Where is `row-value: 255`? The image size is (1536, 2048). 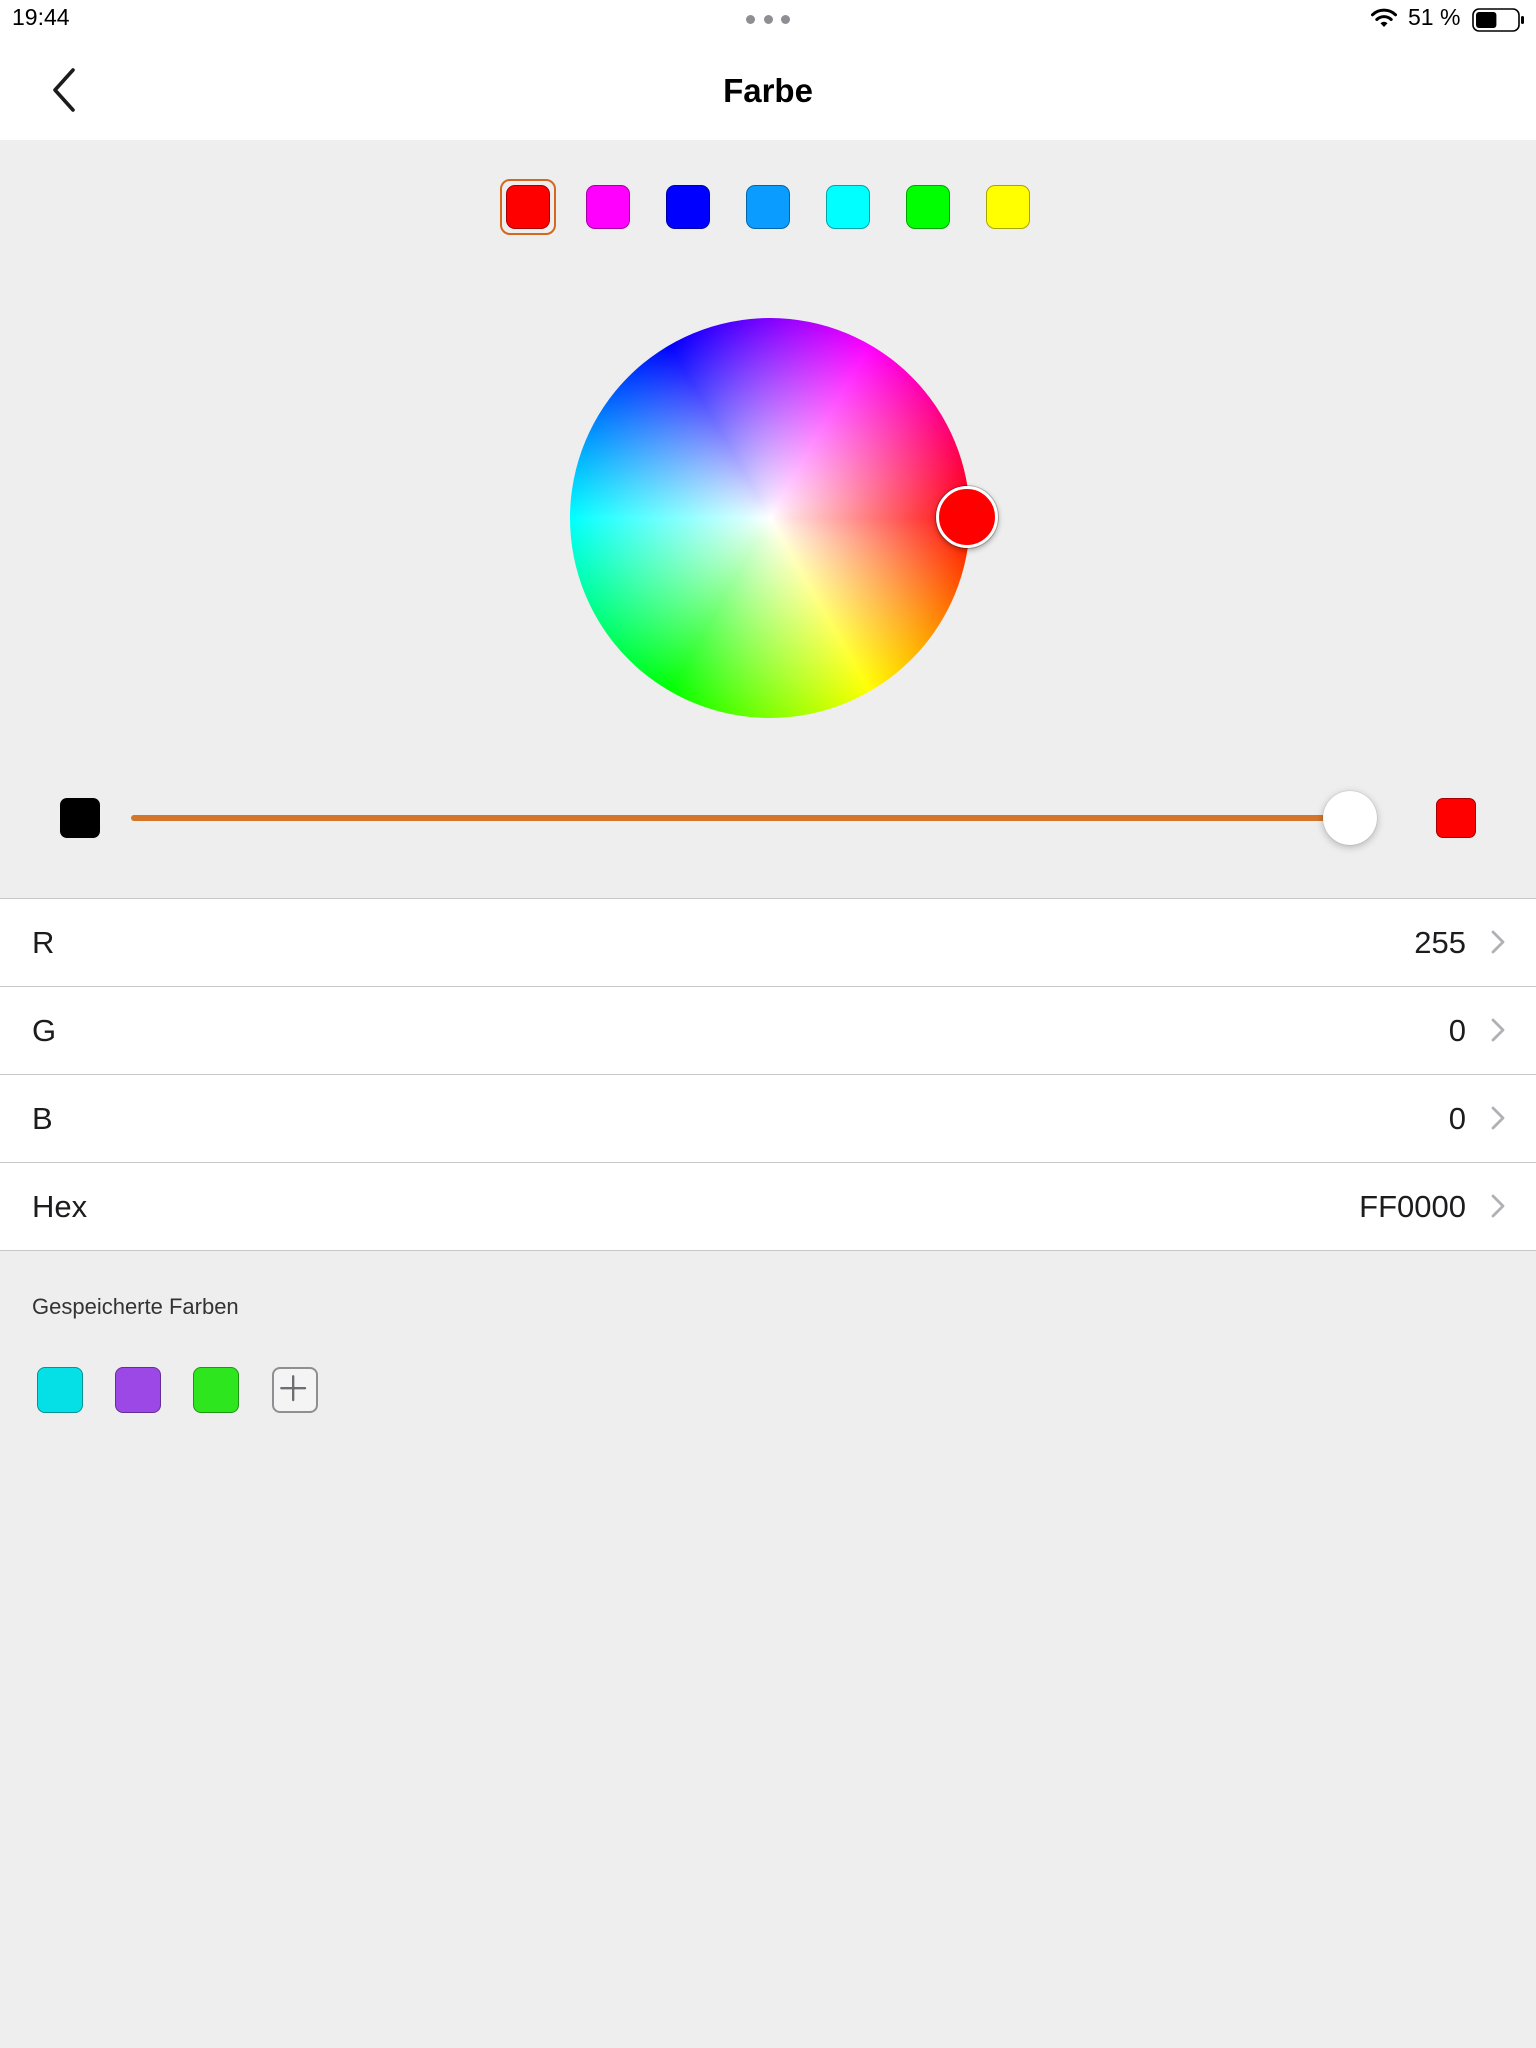
row-value: 255 is located at coordinates (1440, 942).